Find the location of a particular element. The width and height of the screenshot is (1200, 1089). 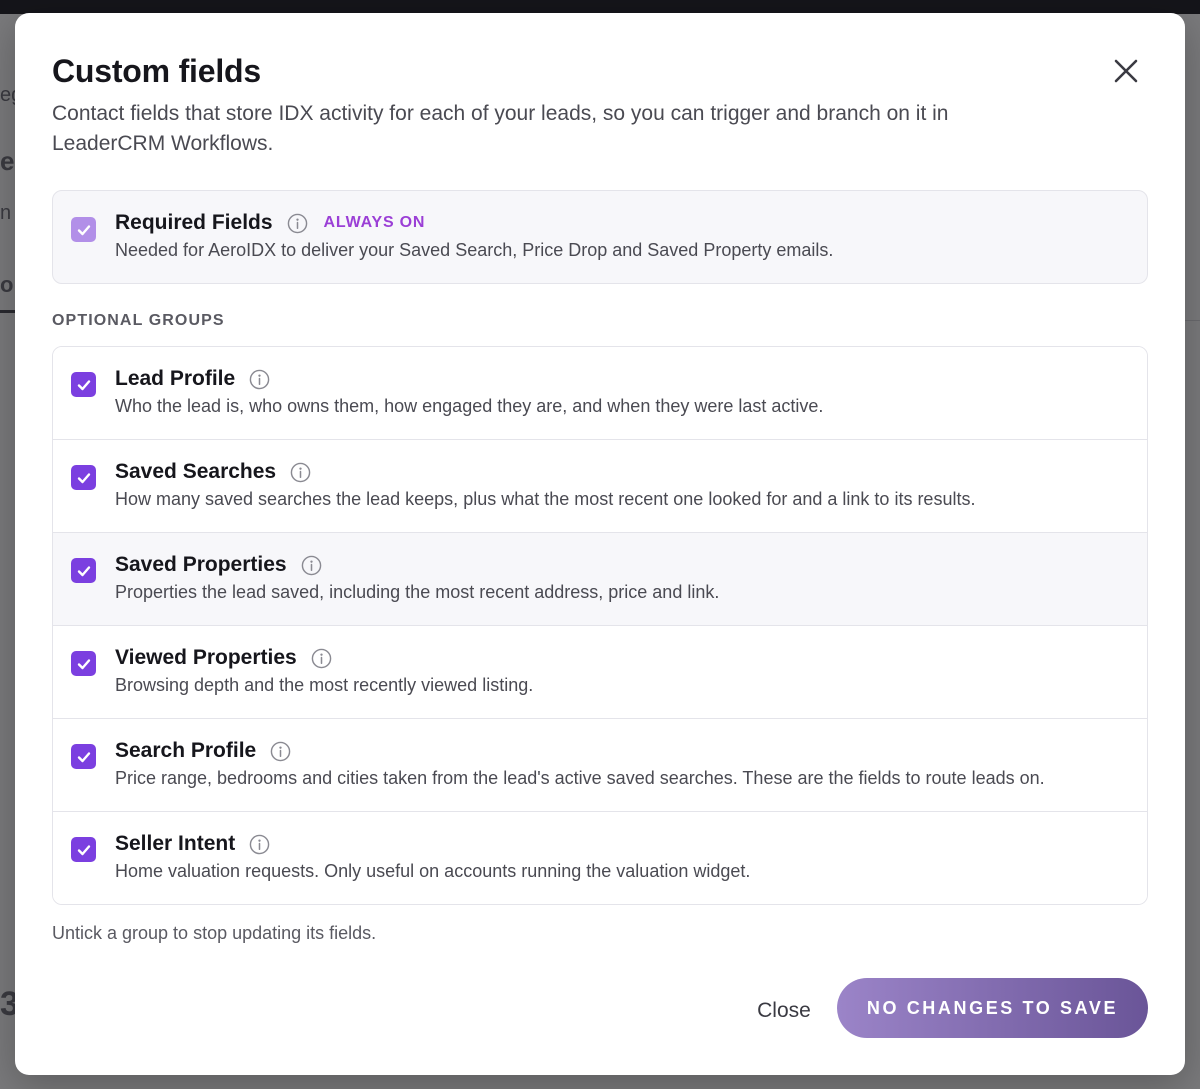

save-button: NO CHANGES TO SAVE is located at coordinates (992, 1008).